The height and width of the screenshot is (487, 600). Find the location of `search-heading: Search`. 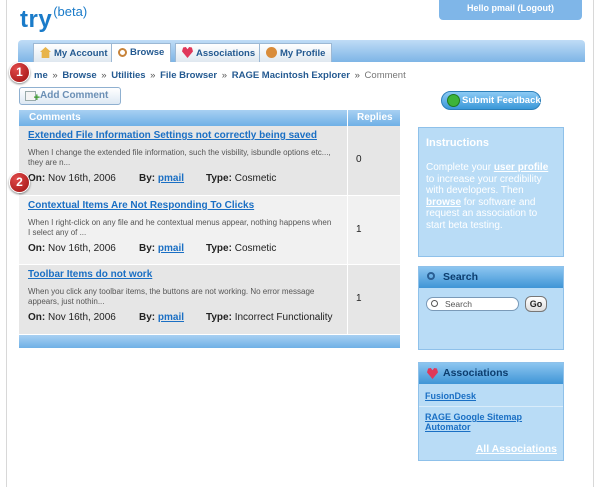

search-heading: Search is located at coordinates (461, 277).